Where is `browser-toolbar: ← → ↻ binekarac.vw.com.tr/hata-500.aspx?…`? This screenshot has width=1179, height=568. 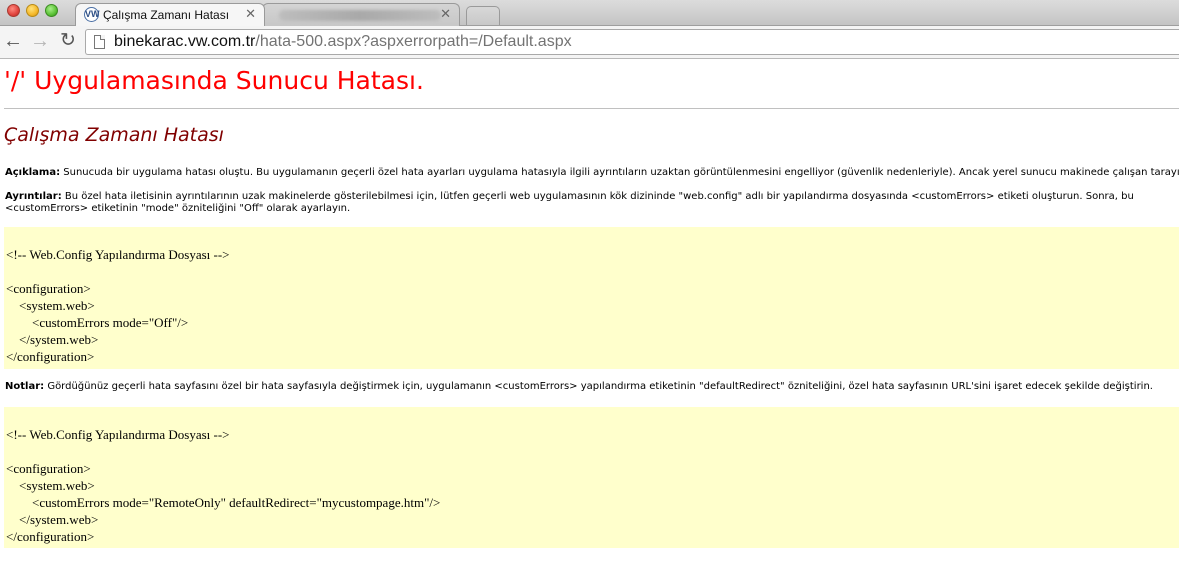 browser-toolbar: ← → ↻ binekarac.vw.com.tr/hata-500.aspx?… is located at coordinates (589, 42).